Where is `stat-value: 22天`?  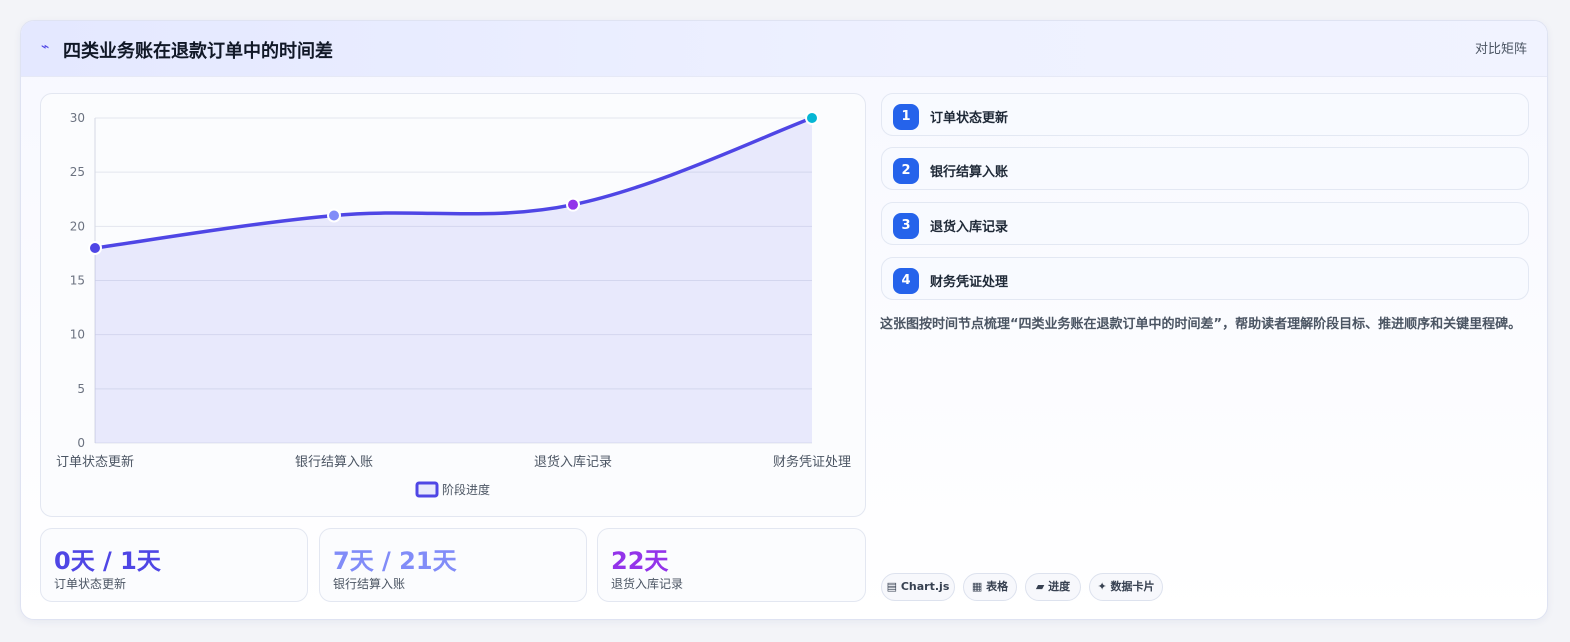
stat-value: 22天 is located at coordinates (640, 561).